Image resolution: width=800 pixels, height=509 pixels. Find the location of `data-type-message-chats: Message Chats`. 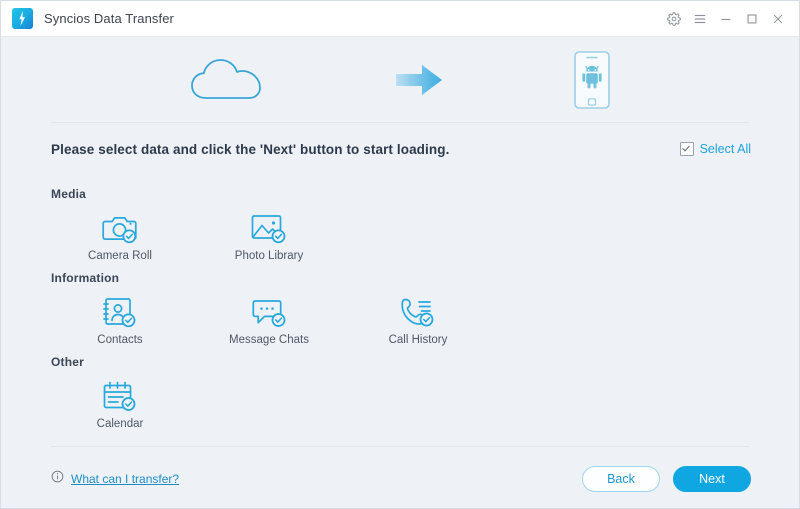

data-type-message-chats: Message Chats is located at coordinates (269, 320).